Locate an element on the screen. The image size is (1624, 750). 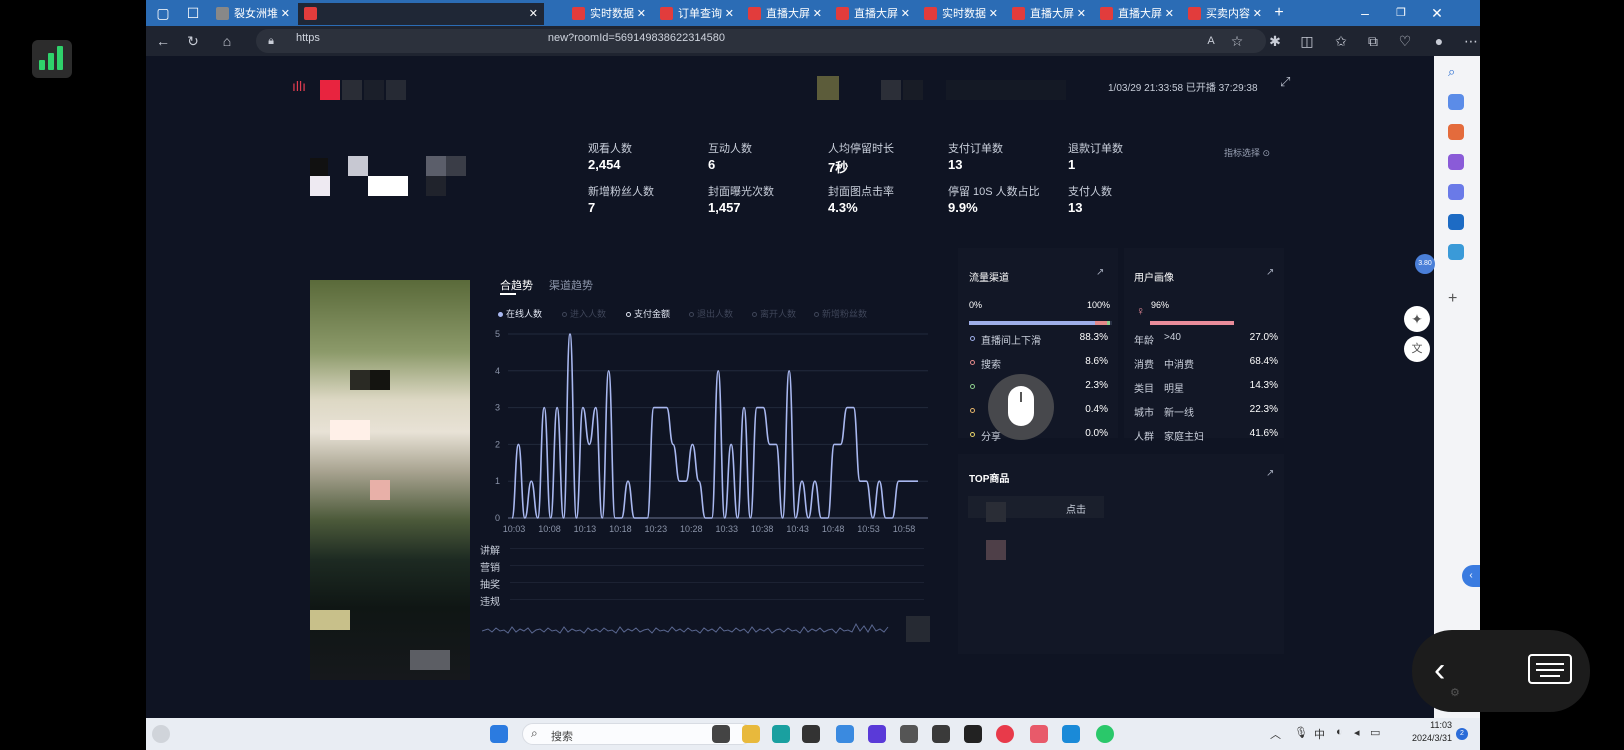
task-view-icon is located at coordinates (721, 734).